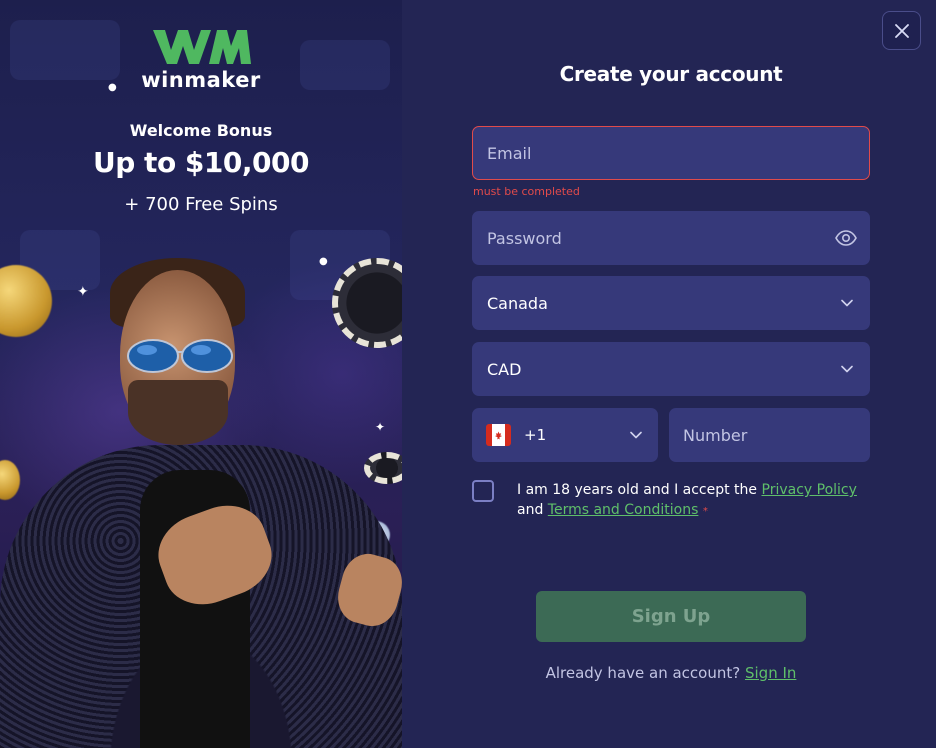 Image resolution: width=936 pixels, height=748 pixels. What do you see at coordinates (671, 616) in the screenshot?
I see `sign-up-button: Sign Up` at bounding box center [671, 616].